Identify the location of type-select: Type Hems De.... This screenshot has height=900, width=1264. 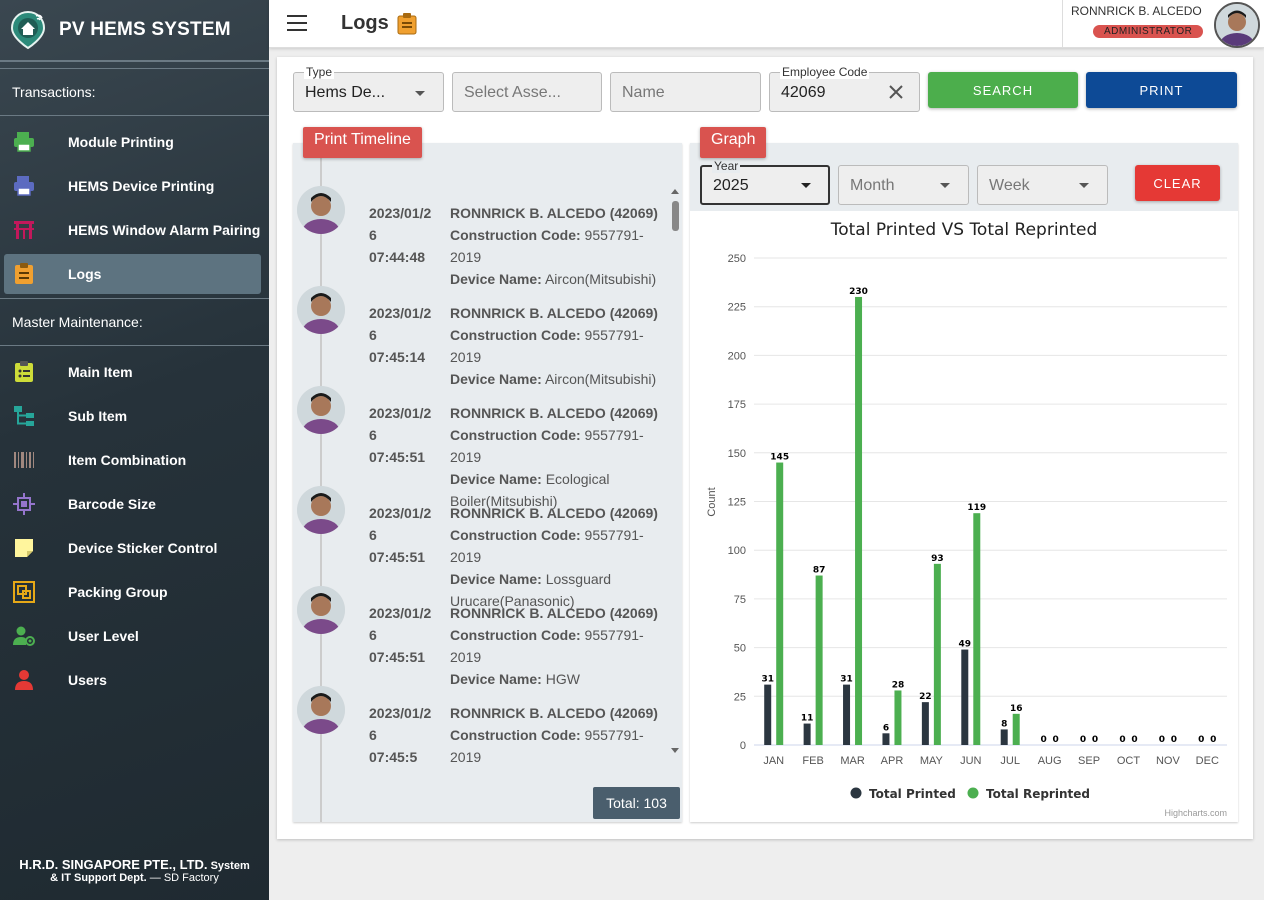
(368, 88).